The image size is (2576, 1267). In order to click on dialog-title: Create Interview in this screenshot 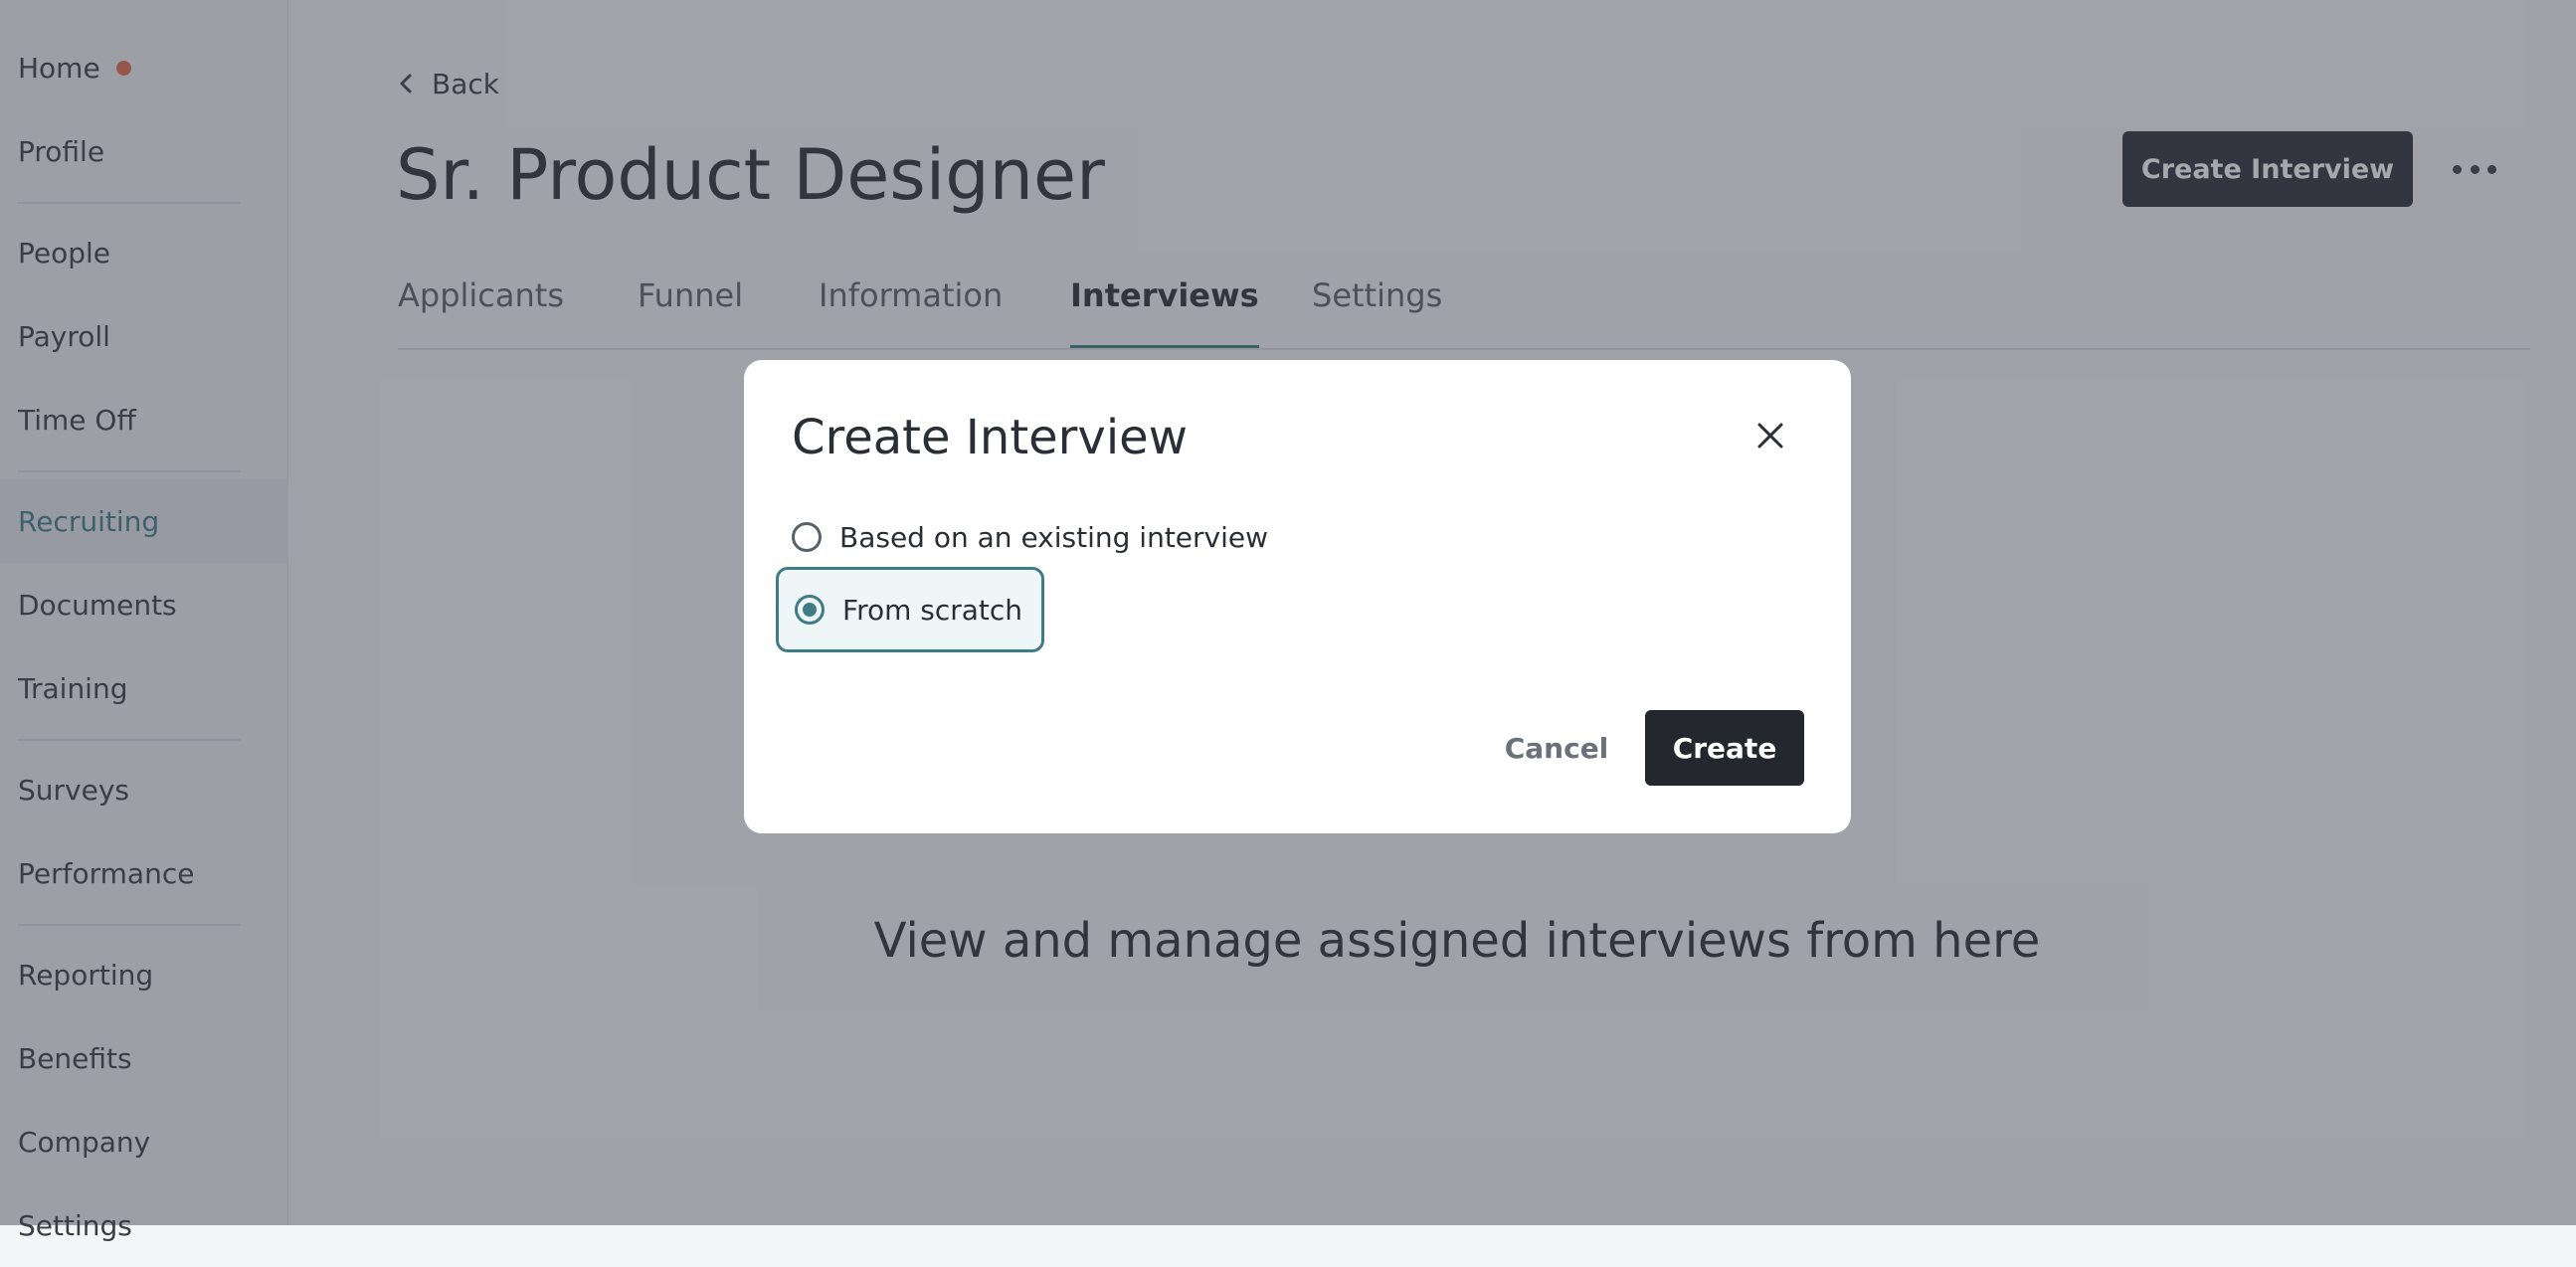, I will do `click(990, 438)`.